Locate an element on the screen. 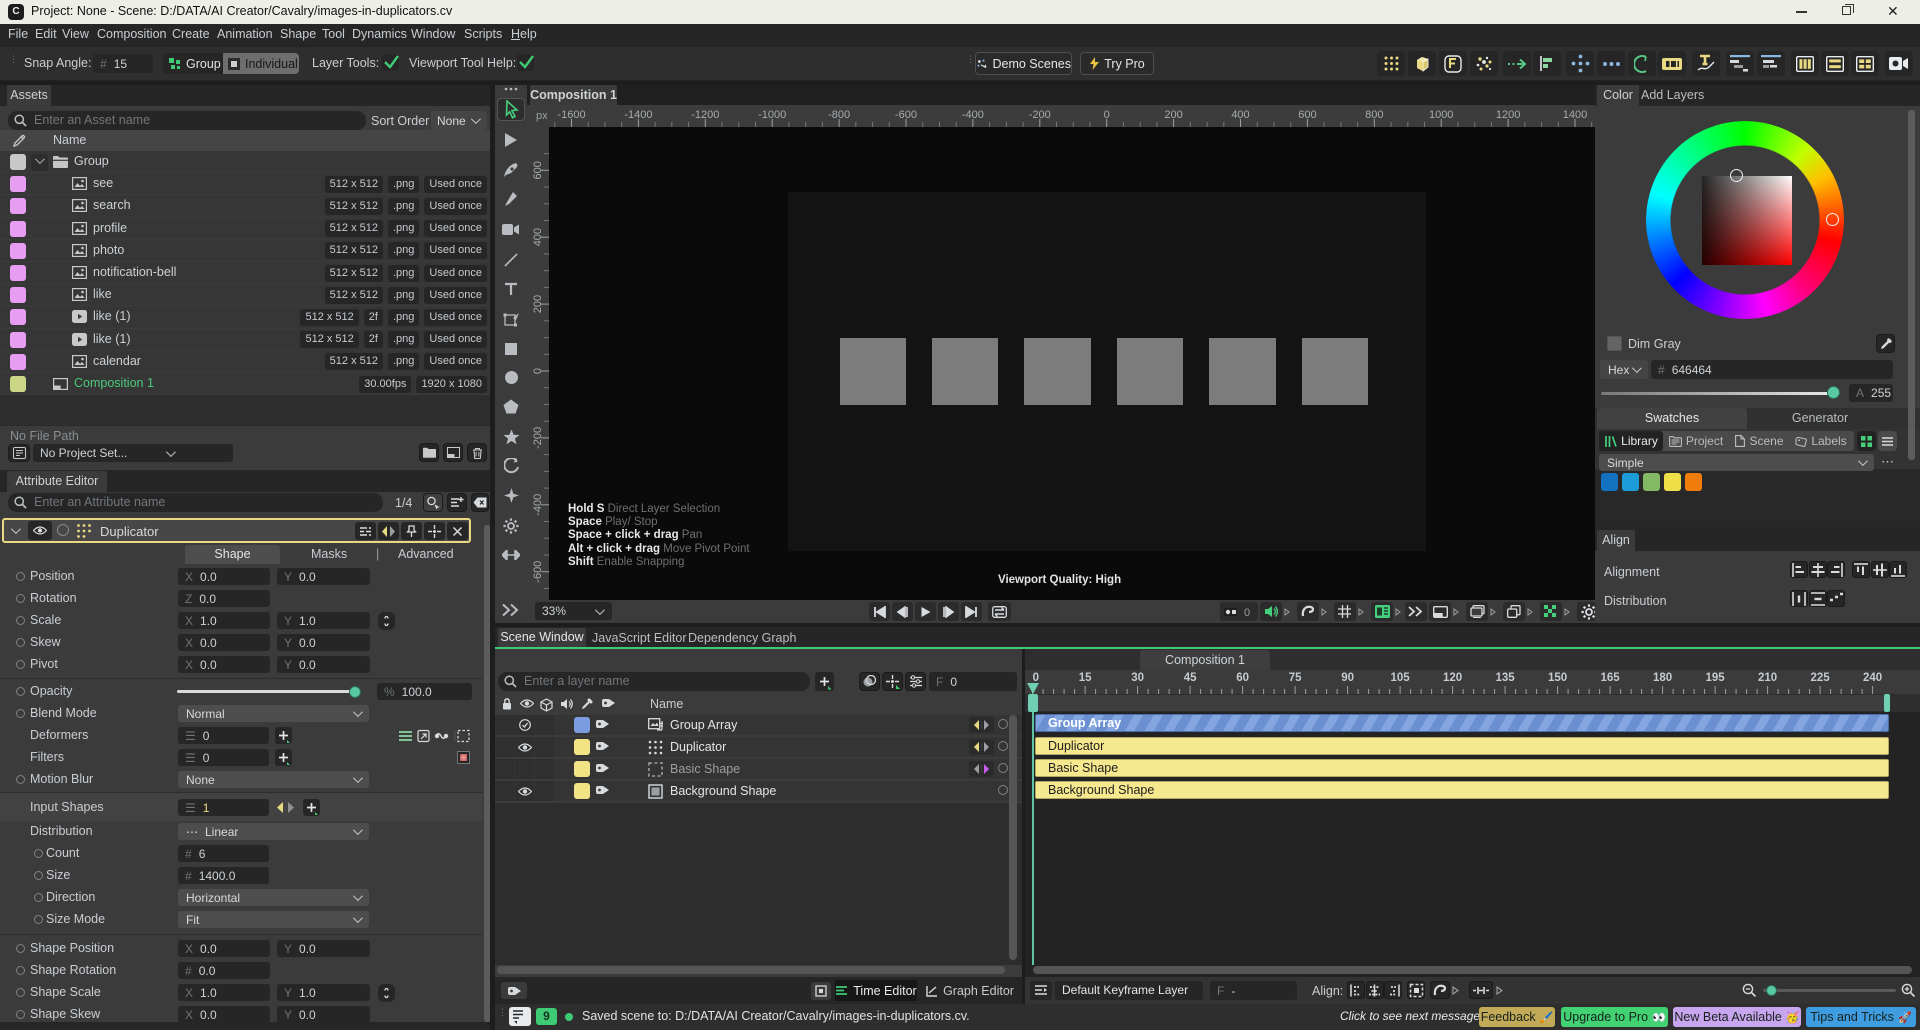 This screenshot has height=1030, width=1920. svg-text: 180 is located at coordinates (1662, 678).